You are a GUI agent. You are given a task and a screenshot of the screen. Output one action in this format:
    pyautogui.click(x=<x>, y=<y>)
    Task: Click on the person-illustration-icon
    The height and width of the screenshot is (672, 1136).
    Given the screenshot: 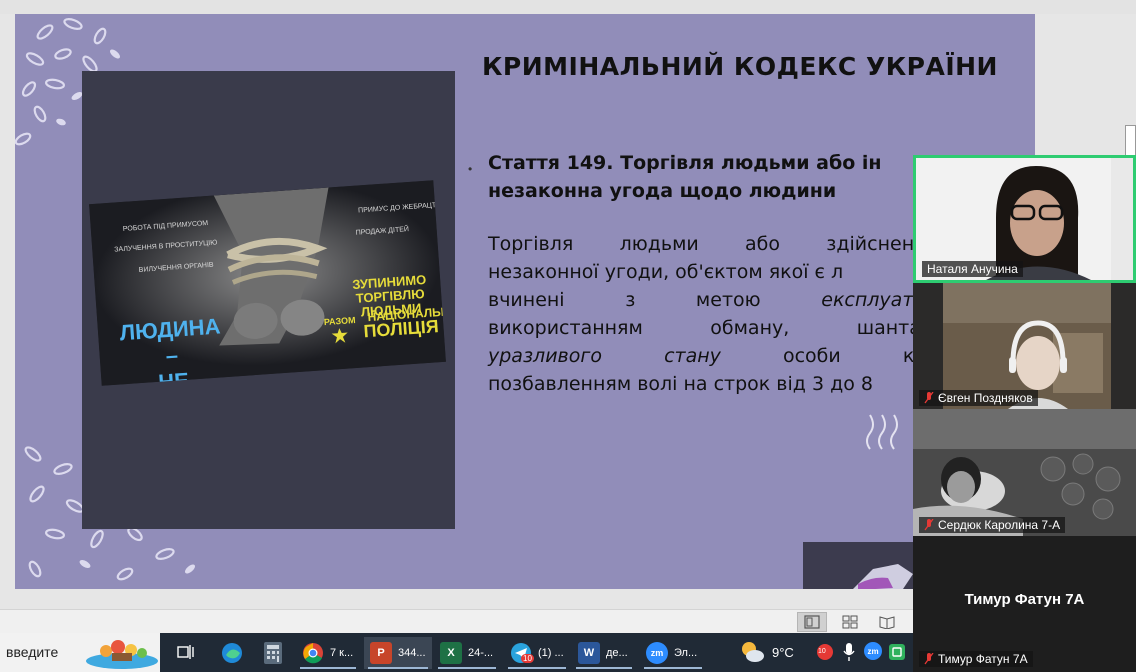 What is the action you would take?
    pyautogui.click(x=863, y=565)
    